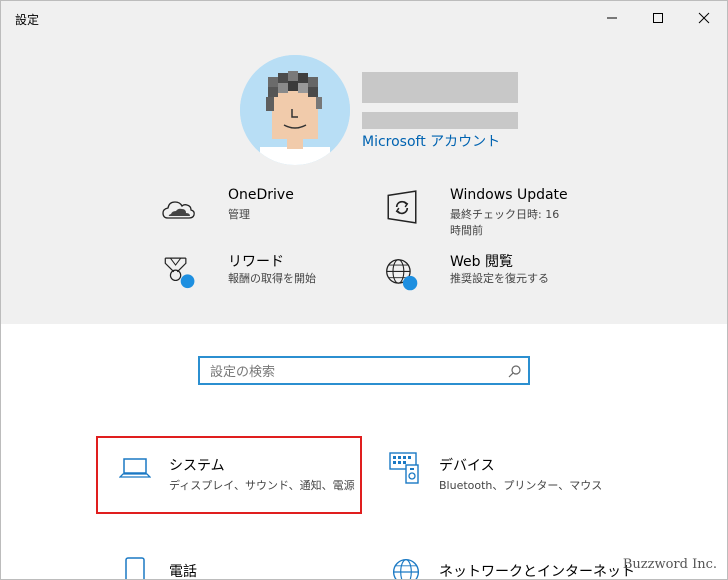 This screenshot has width=728, height=580. Describe the element at coordinates (669, 564) in the screenshot. I see `watermark: Buzzword Inc.` at that location.